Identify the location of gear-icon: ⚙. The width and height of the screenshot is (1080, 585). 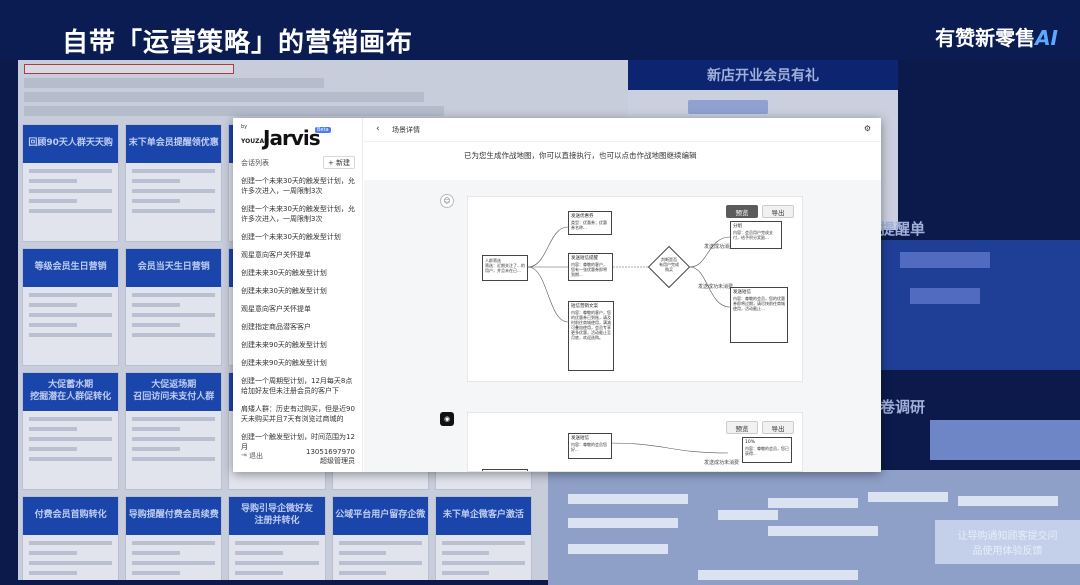
(867, 128).